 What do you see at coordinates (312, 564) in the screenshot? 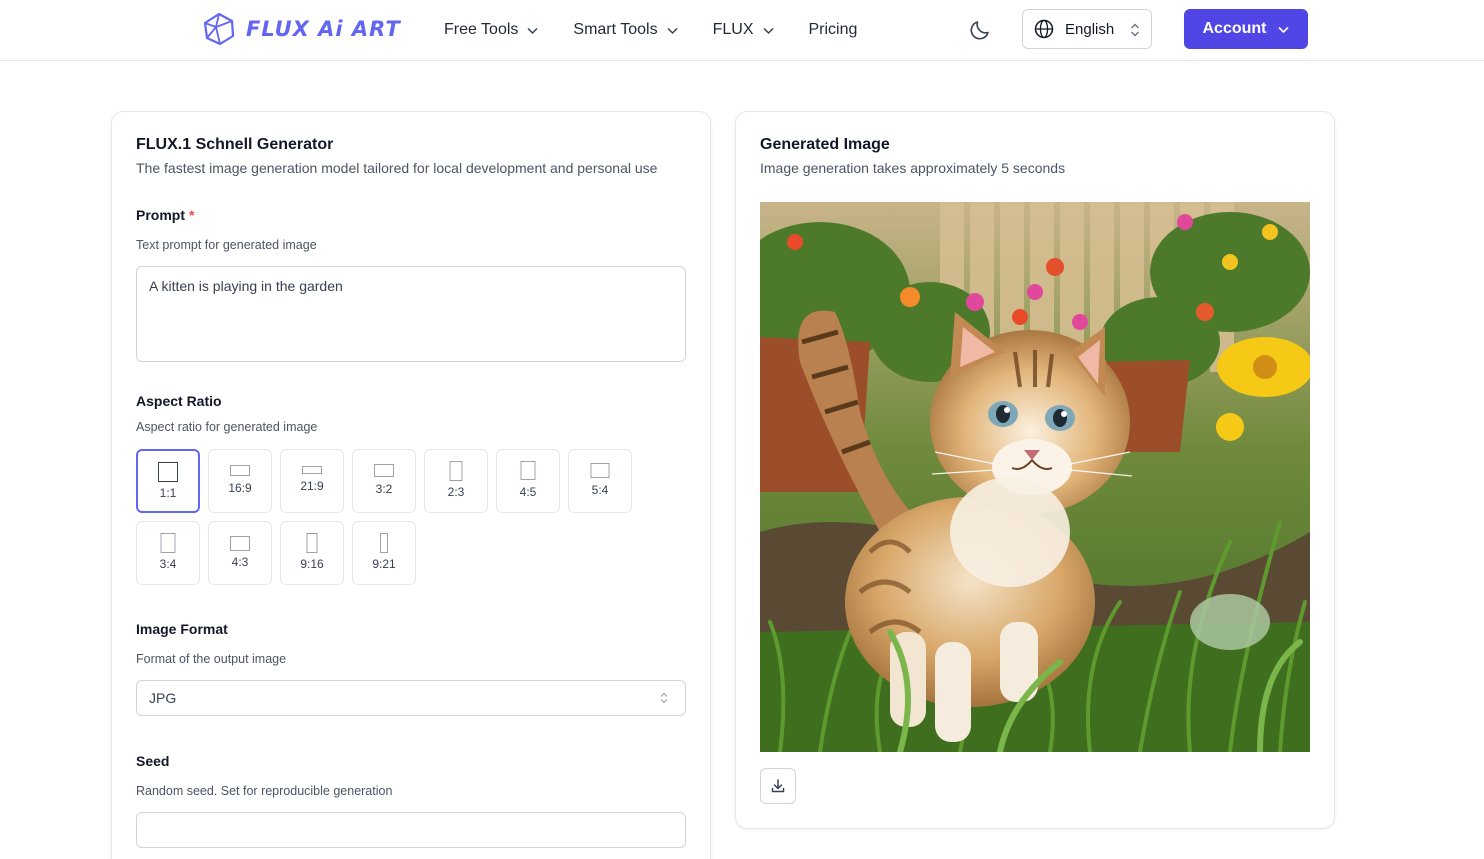
I see `ratio-label: 9:16` at bounding box center [312, 564].